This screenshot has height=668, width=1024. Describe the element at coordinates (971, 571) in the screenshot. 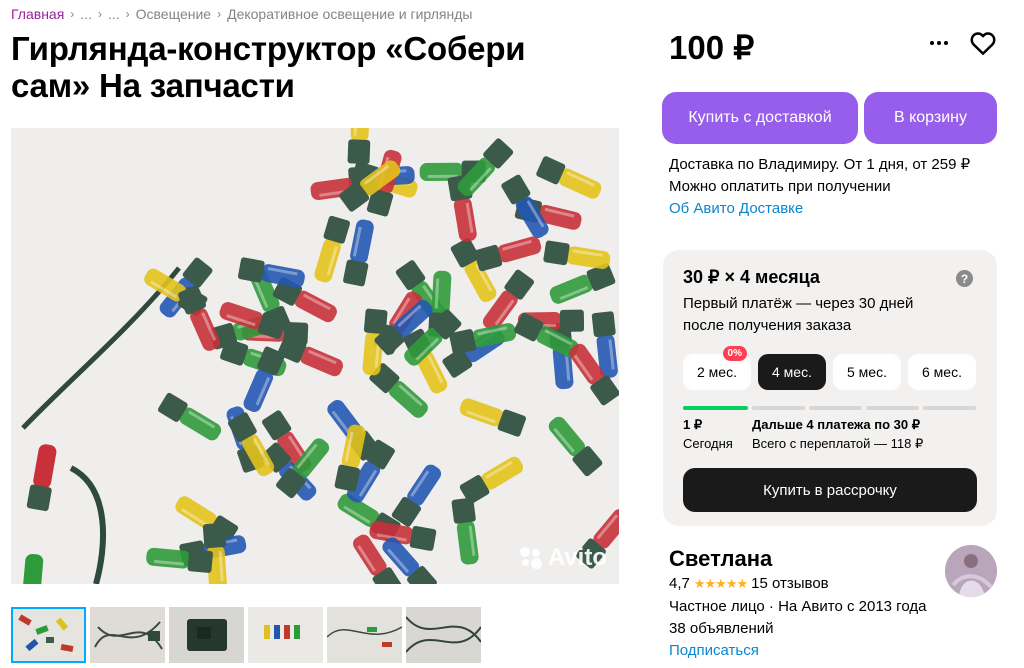

I see `avatar` at that location.